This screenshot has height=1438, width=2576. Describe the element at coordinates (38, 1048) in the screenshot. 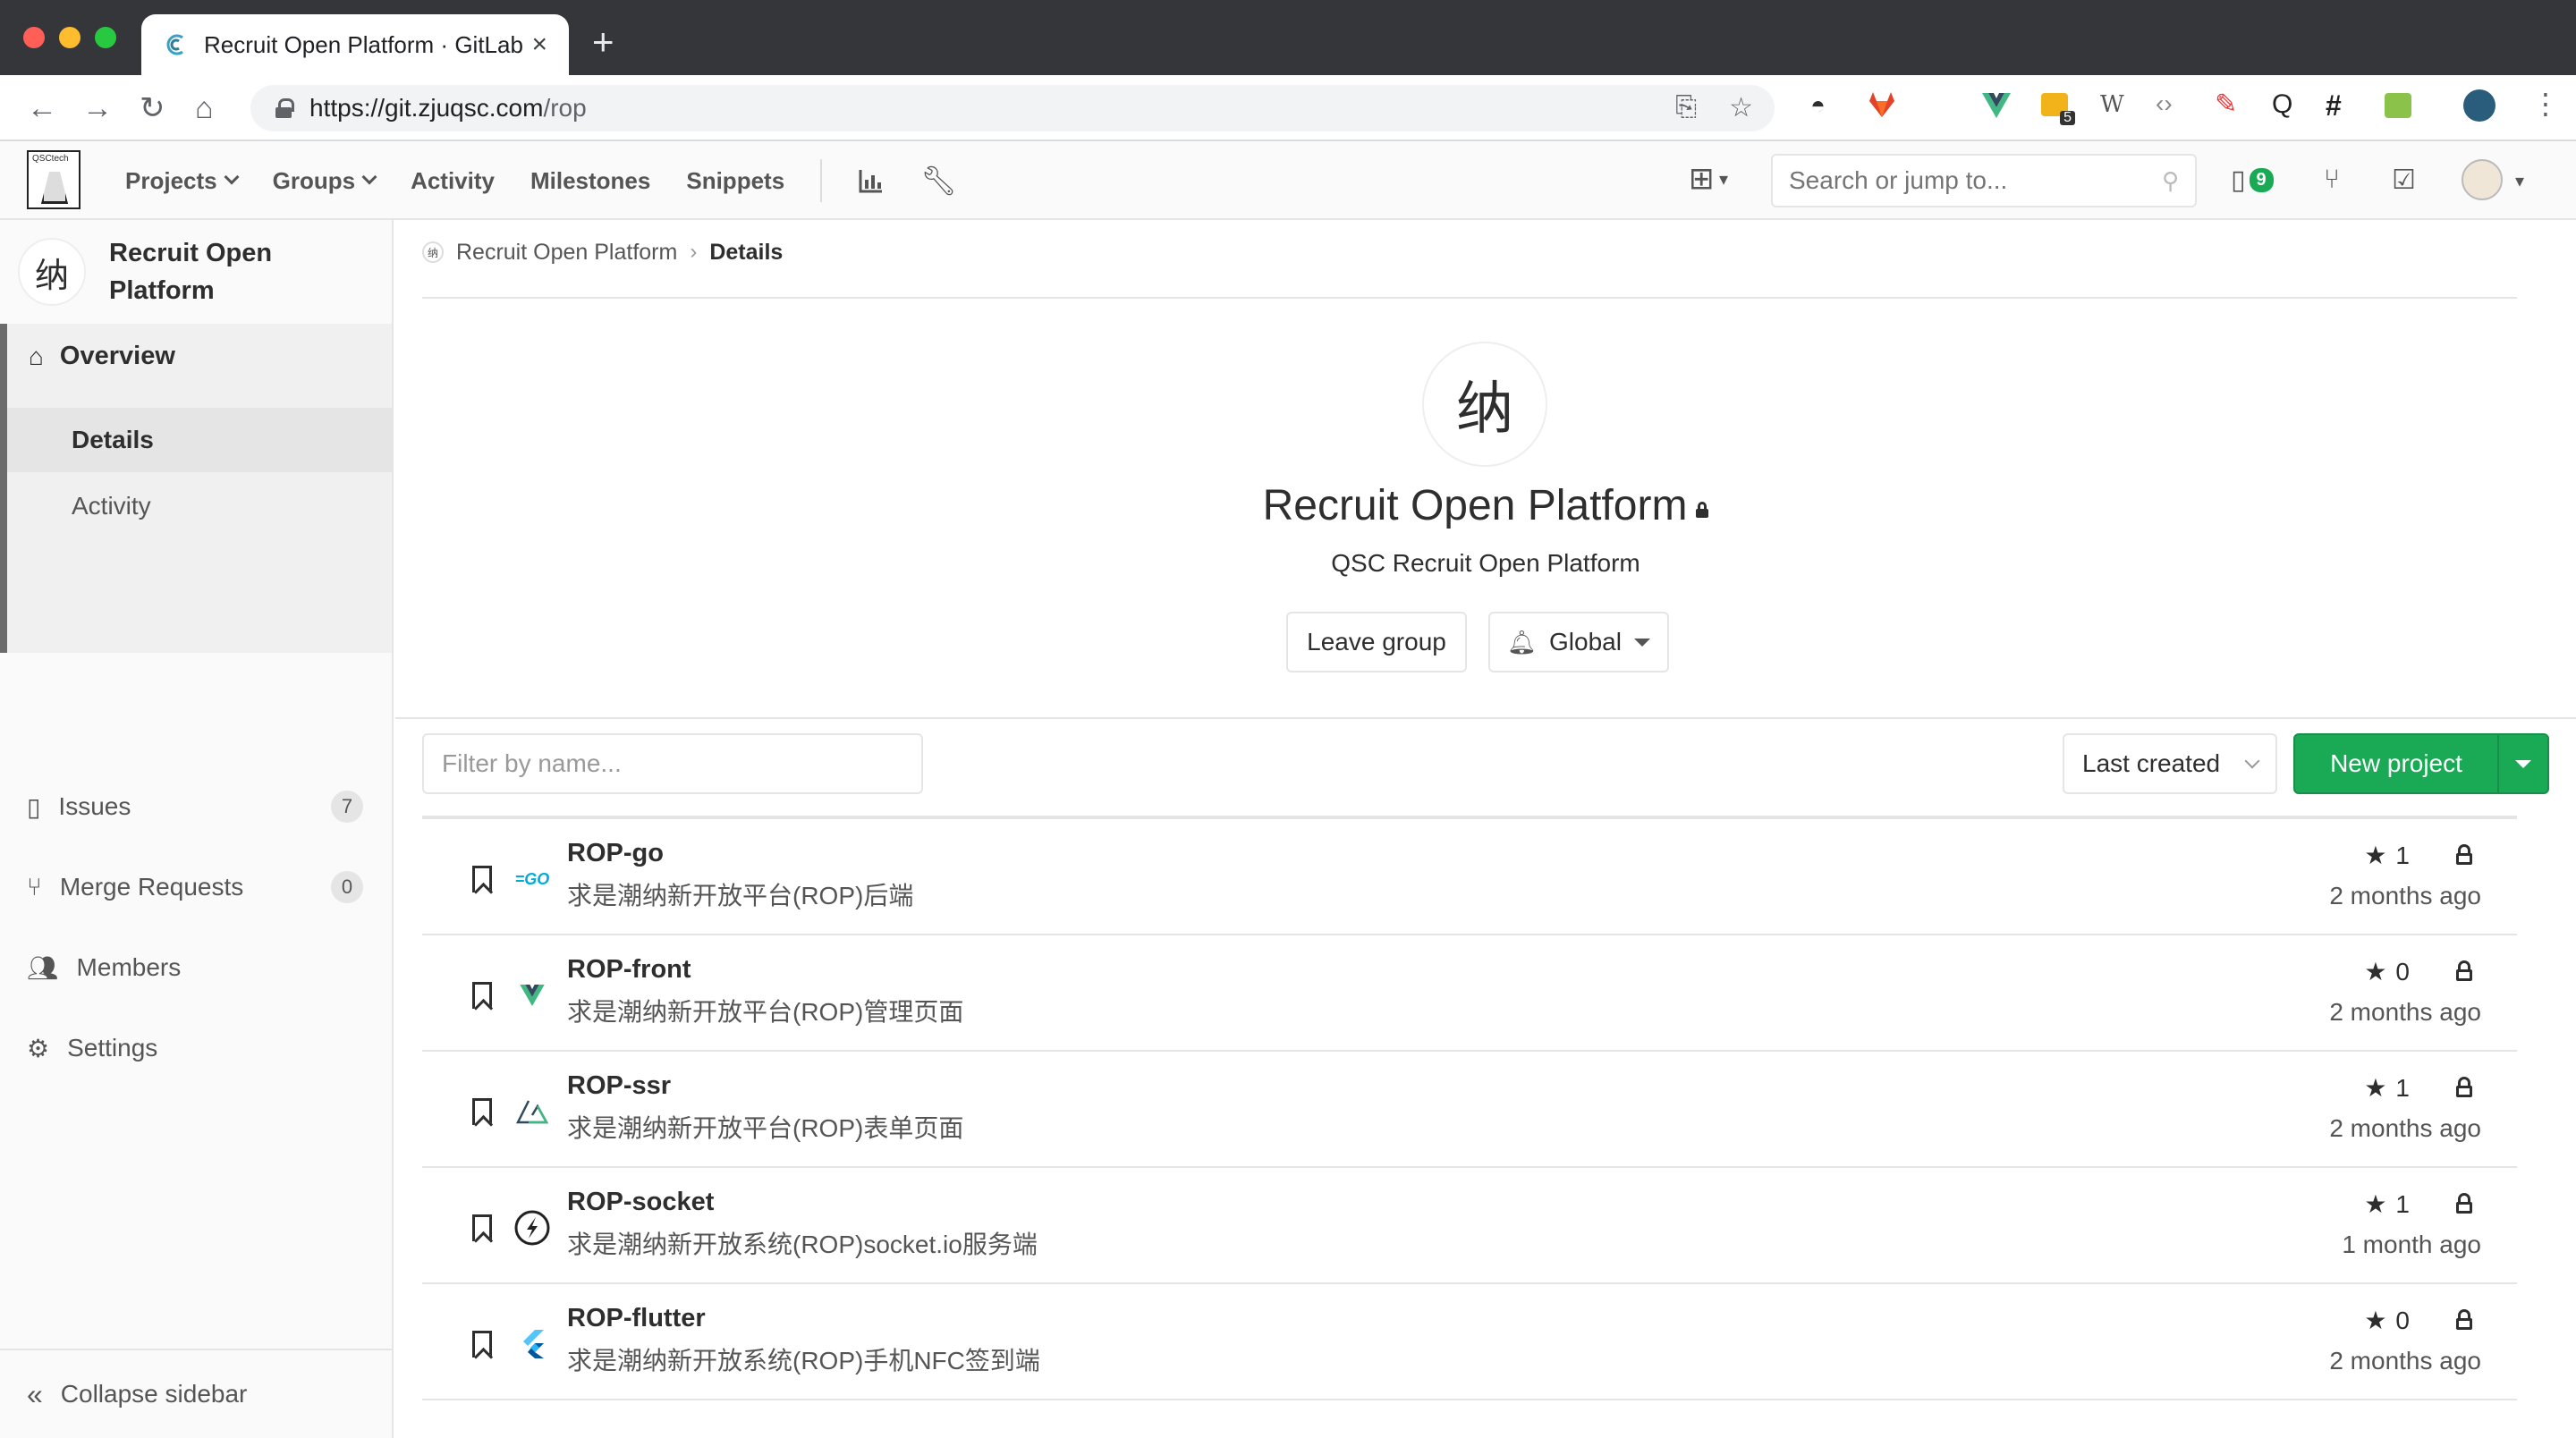

I see `gear-icon: ⚙` at that location.